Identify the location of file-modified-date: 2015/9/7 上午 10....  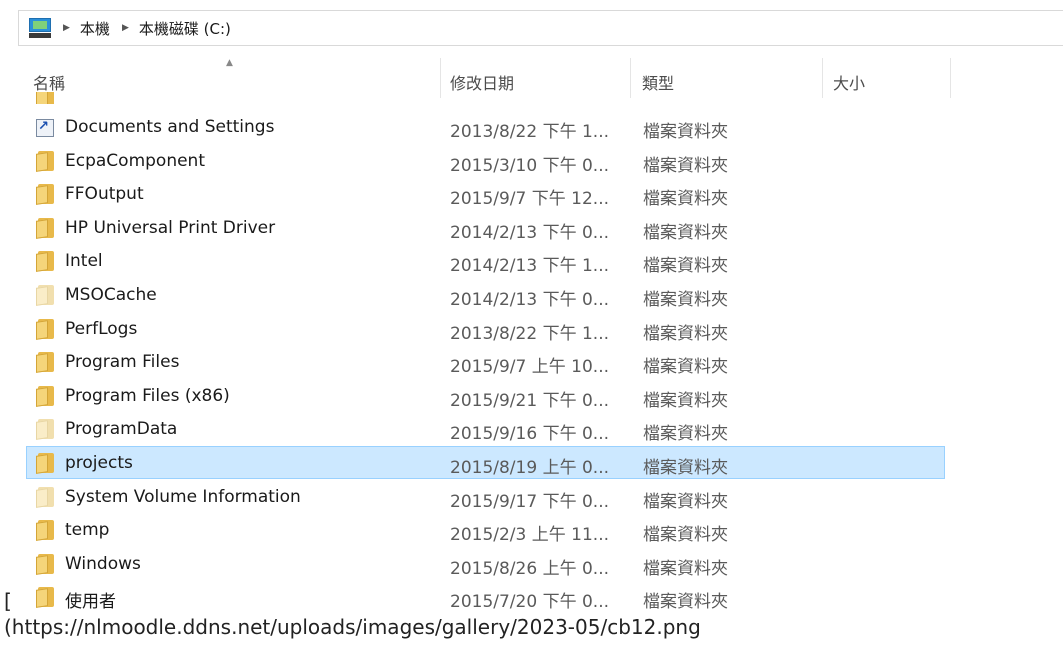
(530, 367).